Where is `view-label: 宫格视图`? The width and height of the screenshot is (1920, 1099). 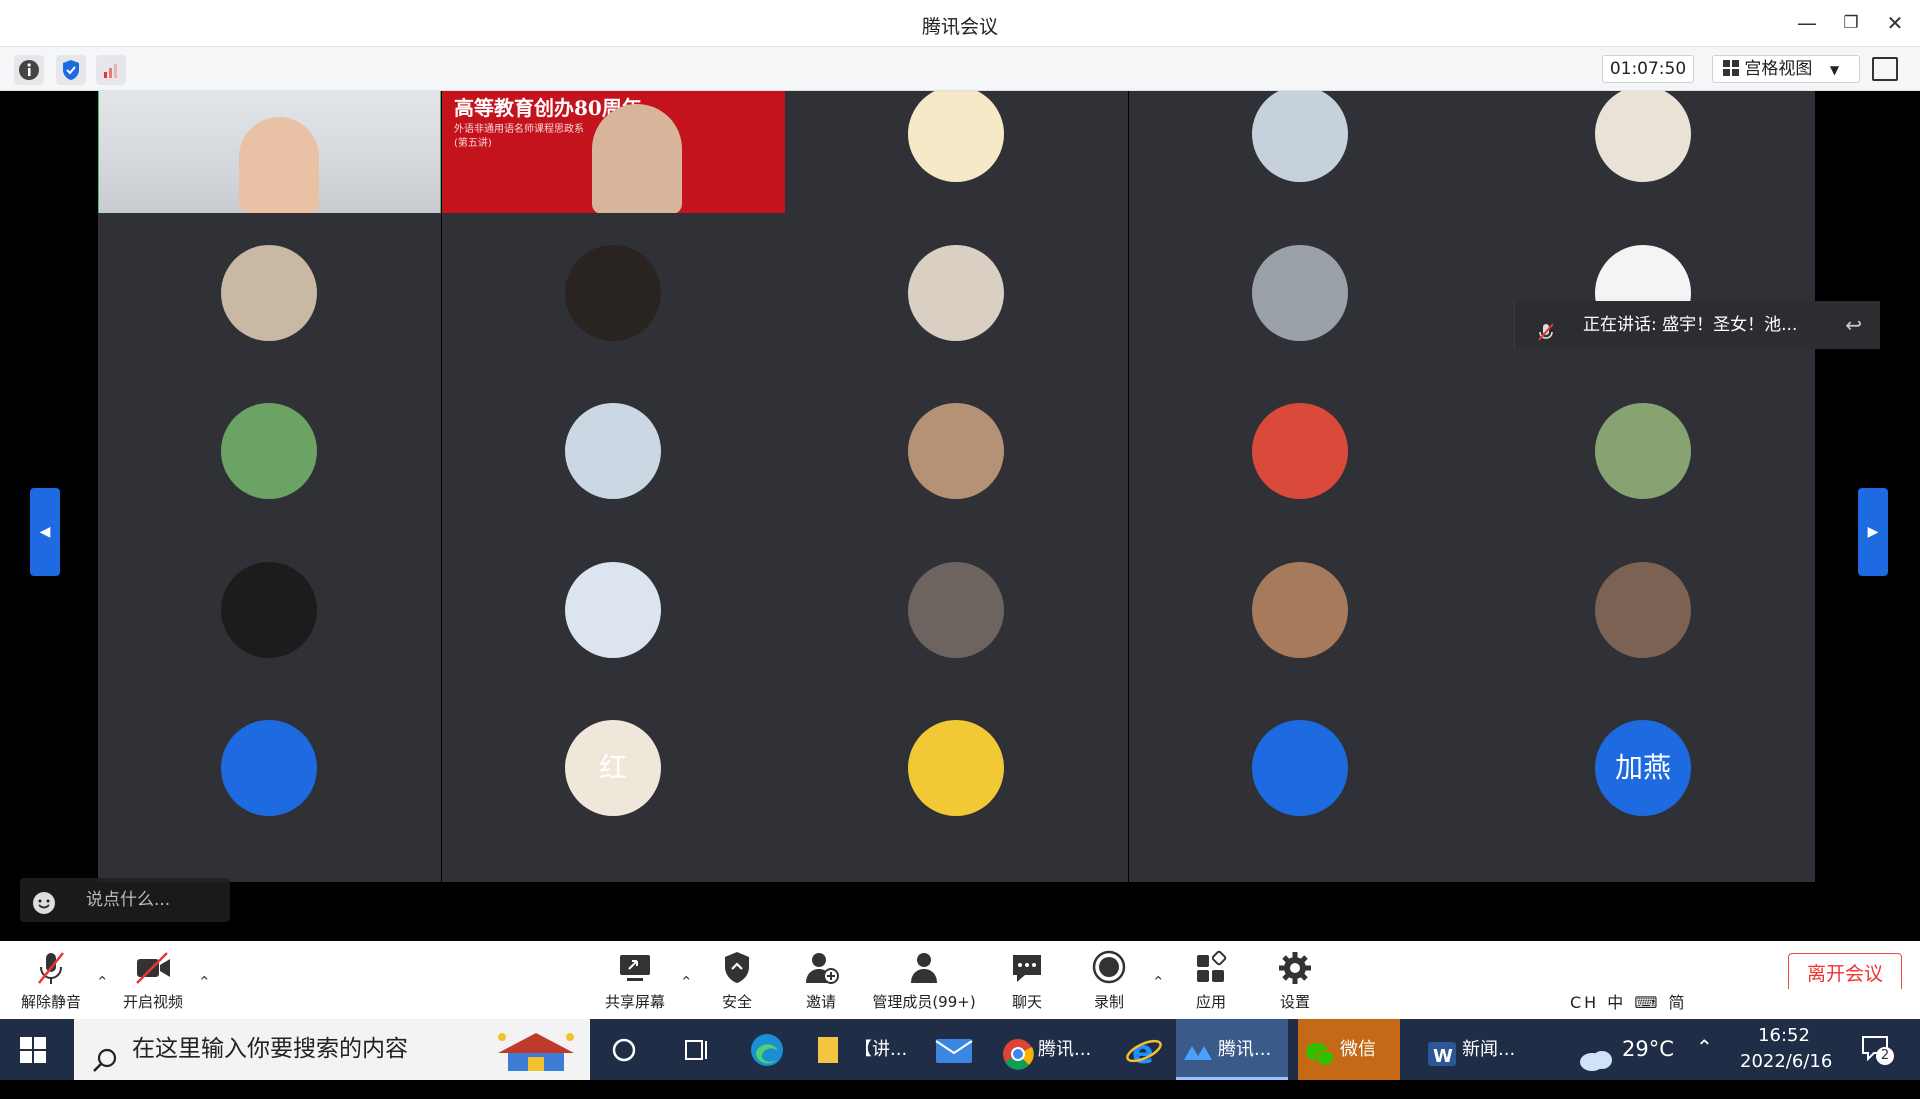 view-label: 宫格视图 is located at coordinates (1778, 69).